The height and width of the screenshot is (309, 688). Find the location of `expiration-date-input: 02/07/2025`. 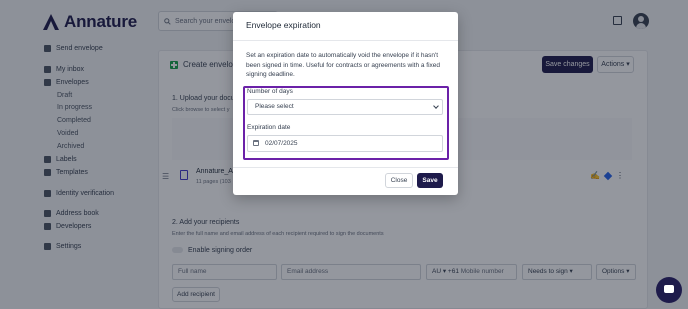

expiration-date-input: 02/07/2025 is located at coordinates (345, 143).